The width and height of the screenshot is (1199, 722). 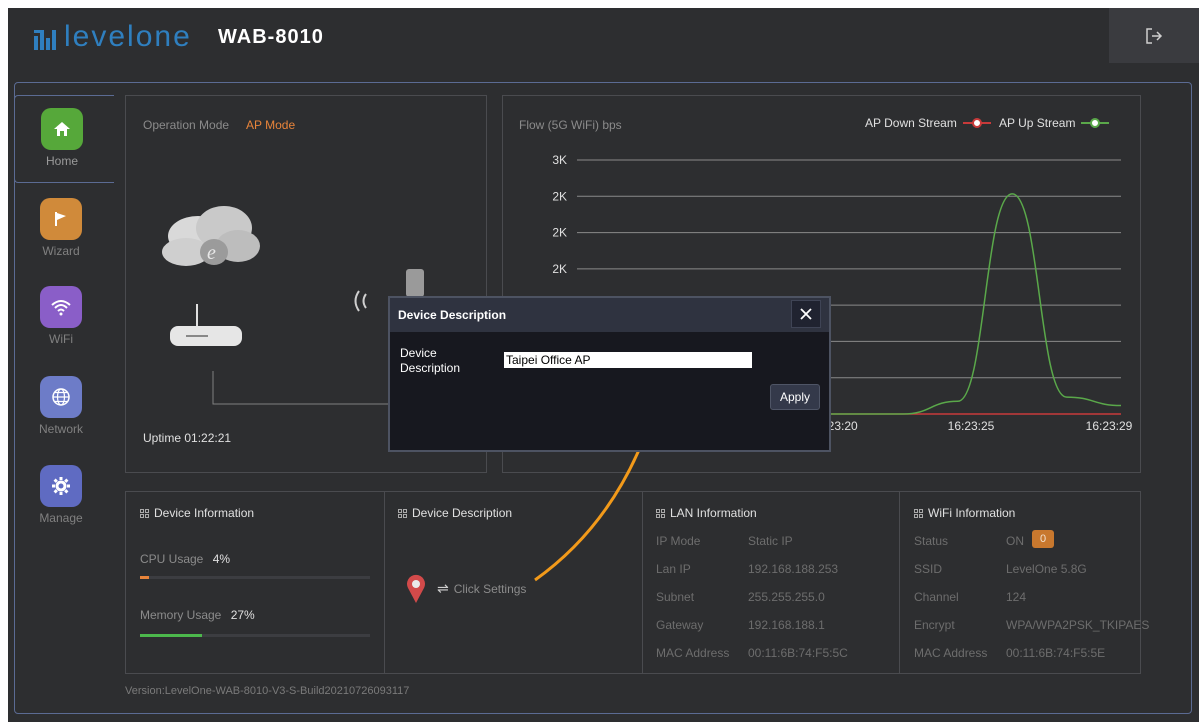 I want to click on legend-down-stream: AP Down Stream, so click(x=928, y=123).